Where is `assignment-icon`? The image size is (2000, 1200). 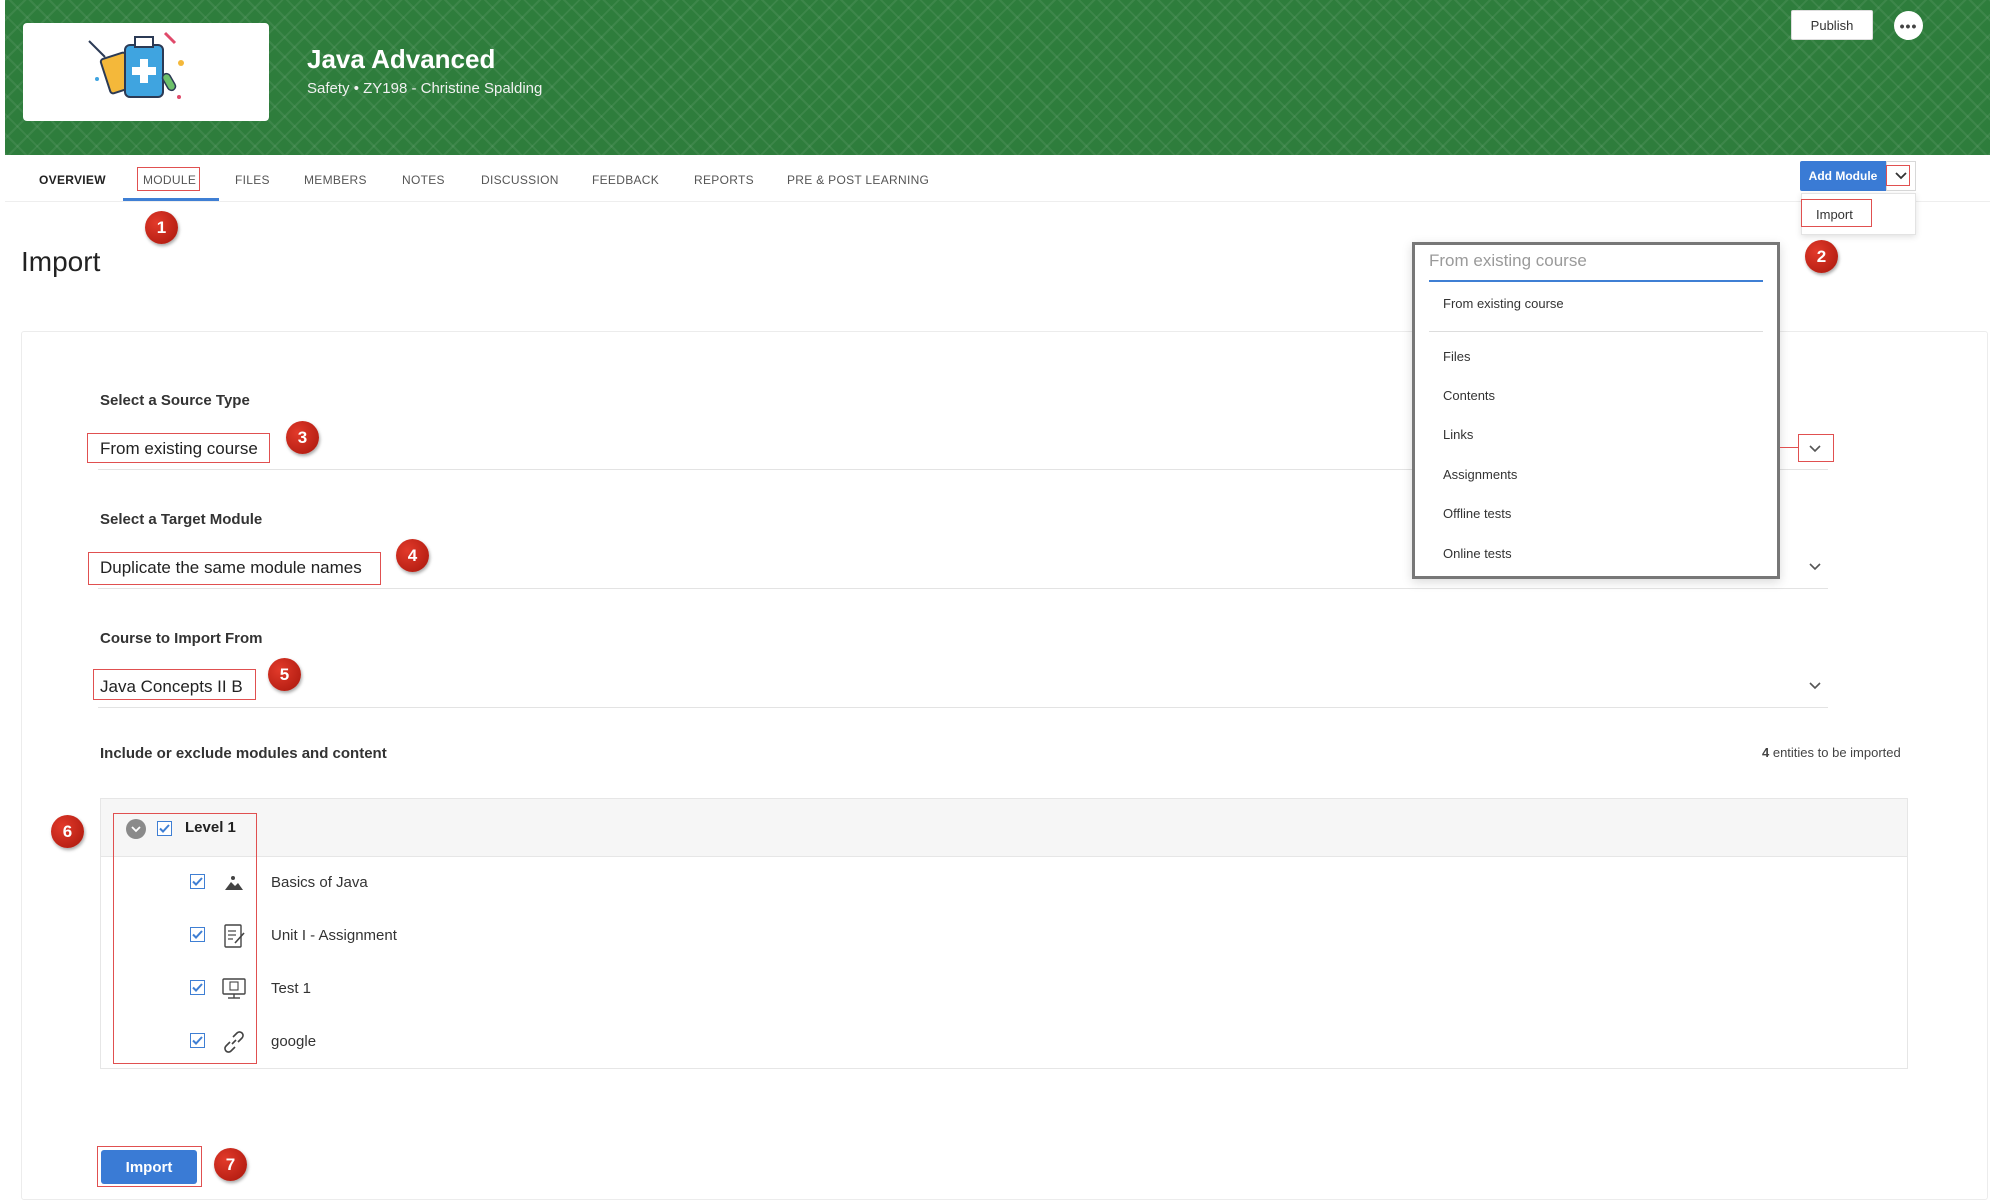
assignment-icon is located at coordinates (234, 936).